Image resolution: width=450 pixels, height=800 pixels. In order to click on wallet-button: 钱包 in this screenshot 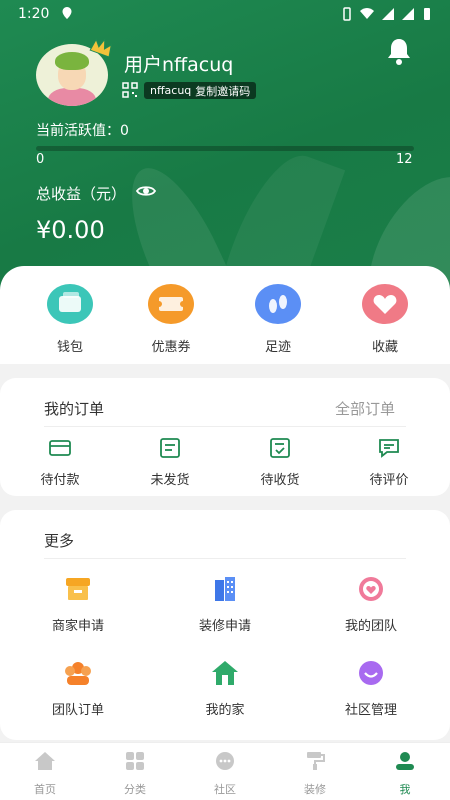, I will do `click(70, 319)`.